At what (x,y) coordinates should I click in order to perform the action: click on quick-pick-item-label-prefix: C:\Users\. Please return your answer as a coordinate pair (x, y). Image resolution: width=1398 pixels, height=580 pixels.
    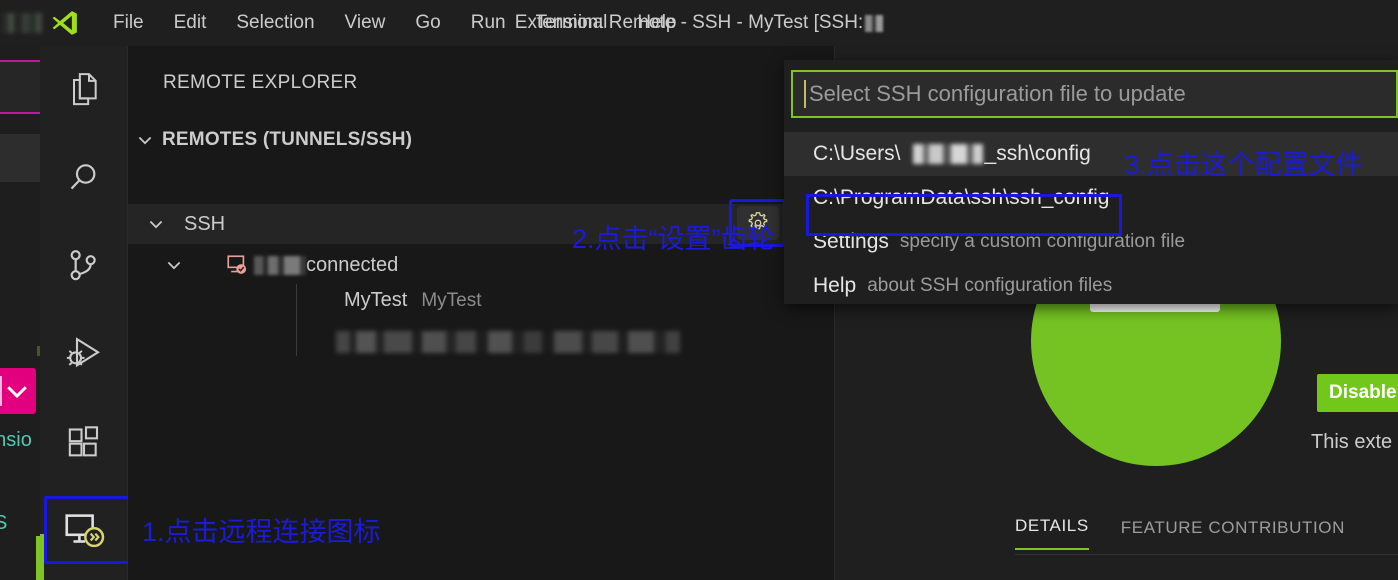
    Looking at the image, I should click on (857, 153).